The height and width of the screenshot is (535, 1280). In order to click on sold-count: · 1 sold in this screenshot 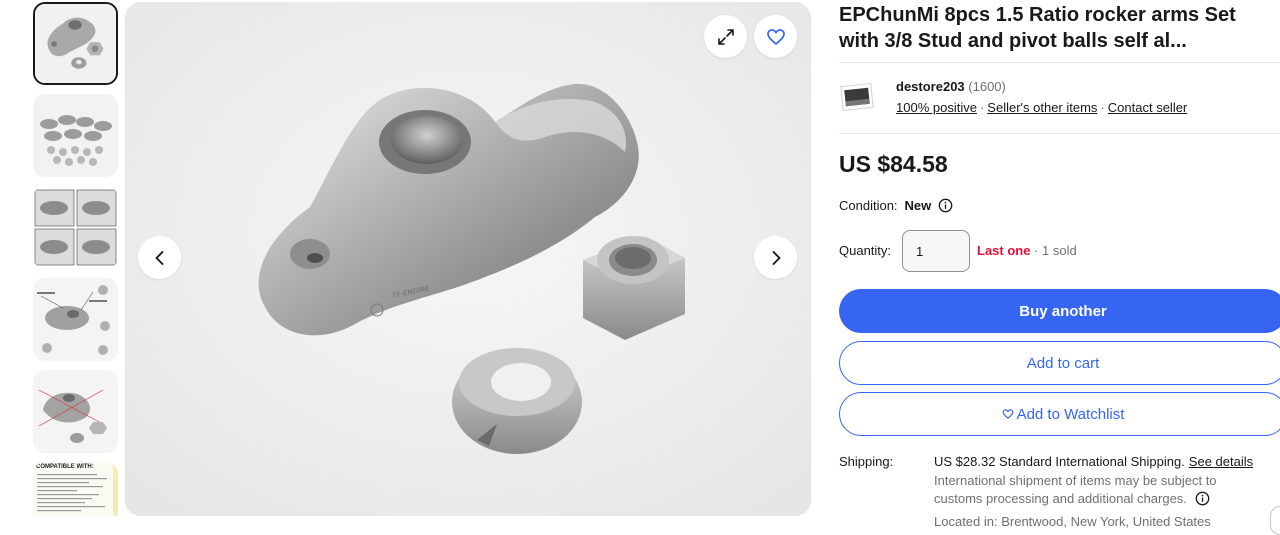, I will do `click(1055, 250)`.